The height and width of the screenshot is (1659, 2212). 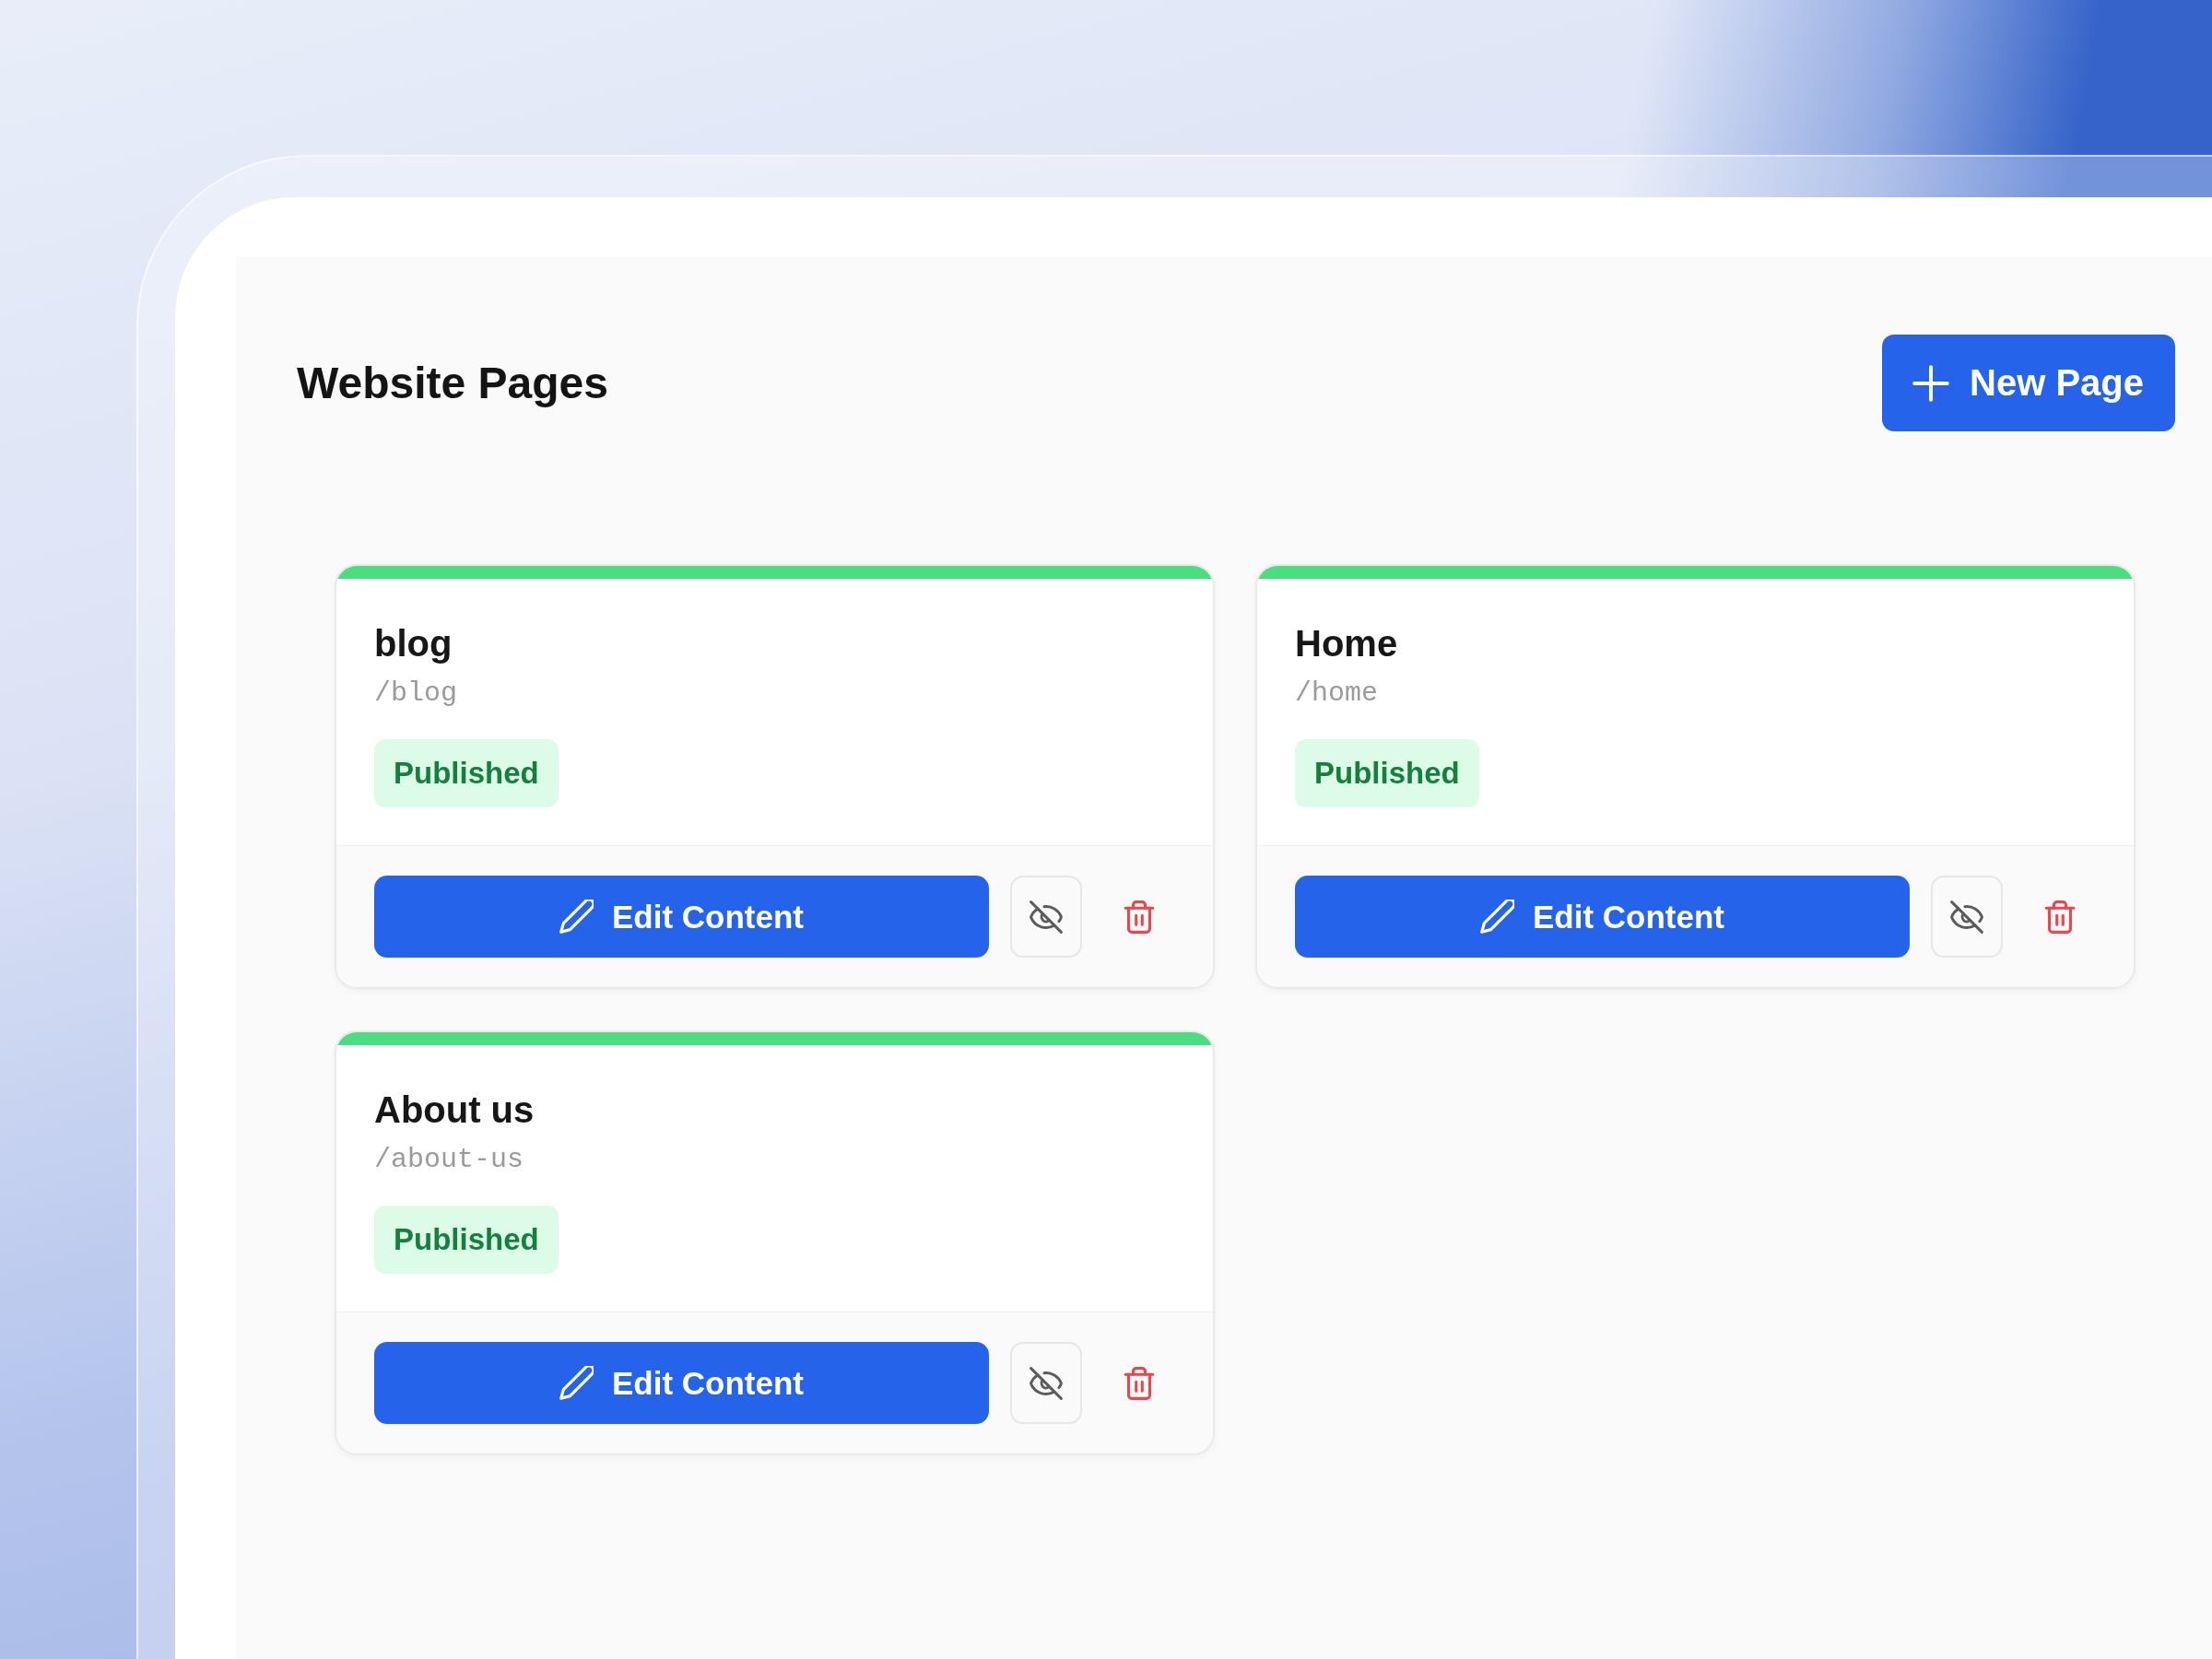 I want to click on card-title: Home, so click(x=1346, y=643).